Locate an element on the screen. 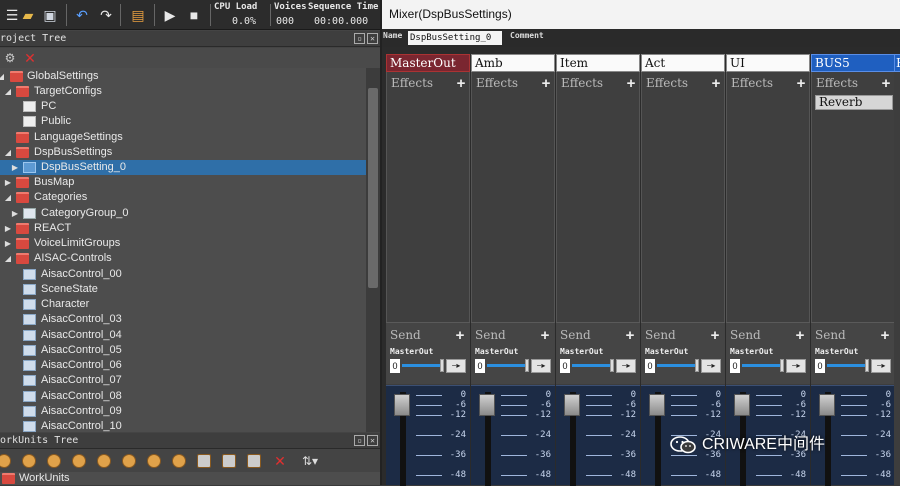 This screenshot has height=486, width=900. tree-item-aisaccontrol-03: AisacControl_03 is located at coordinates (183, 319).